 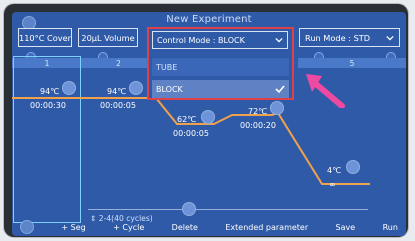 I want to click on segment-1-temp: 94℃, so click(x=49, y=91).